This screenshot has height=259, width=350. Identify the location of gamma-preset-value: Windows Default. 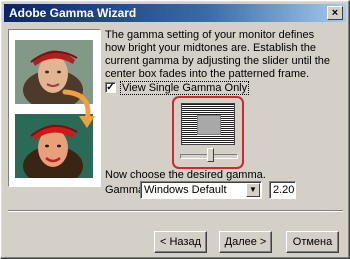
(185, 190).